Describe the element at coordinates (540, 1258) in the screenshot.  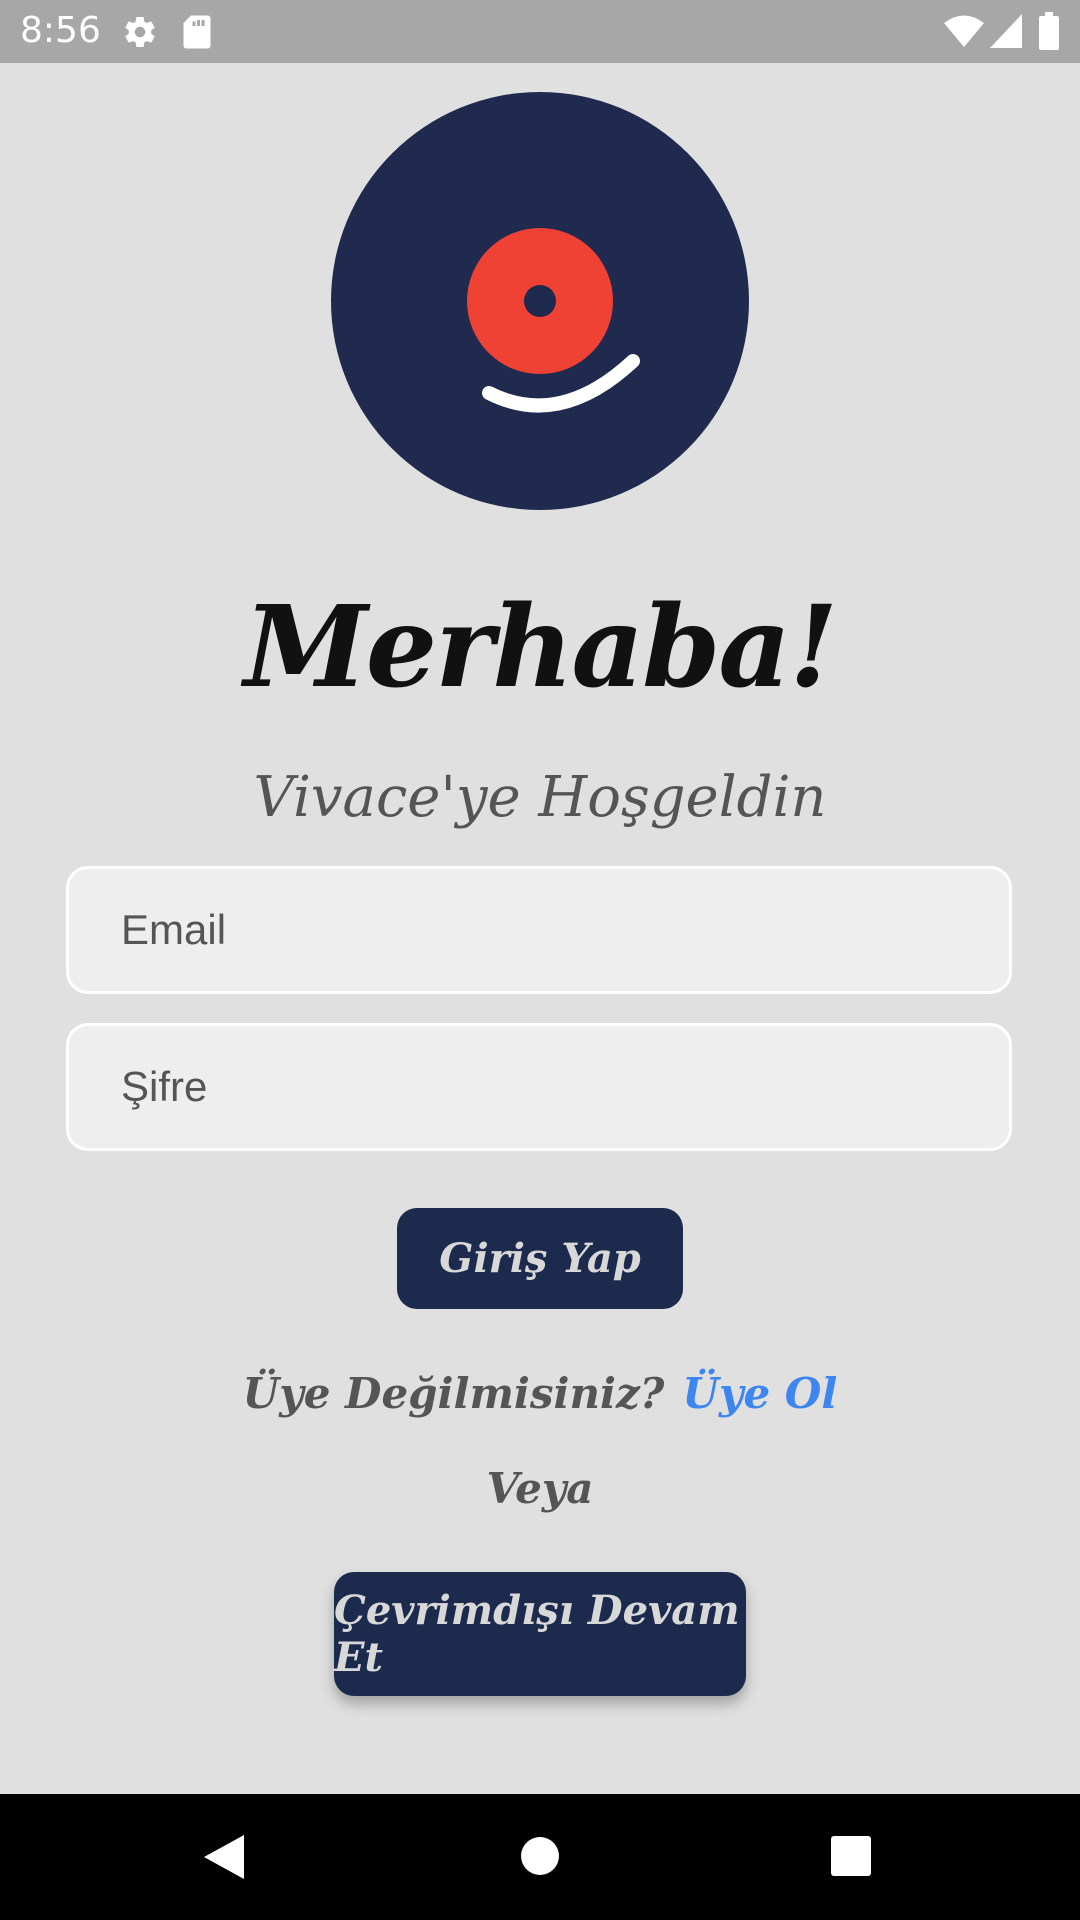
I see `login-button: Giriş Yap` at that location.